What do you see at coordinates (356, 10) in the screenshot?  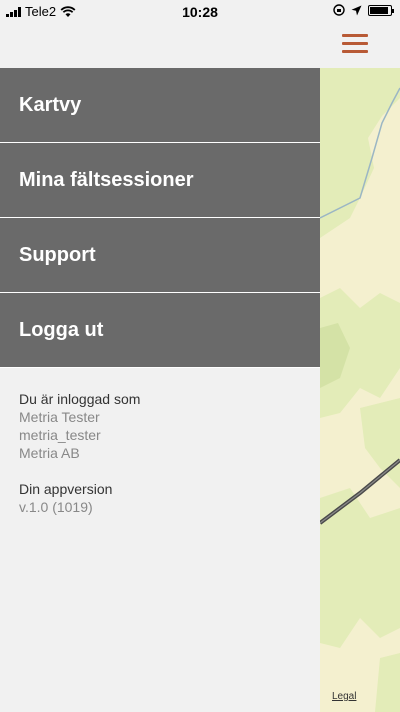 I see `location-arrow-icon` at bounding box center [356, 10].